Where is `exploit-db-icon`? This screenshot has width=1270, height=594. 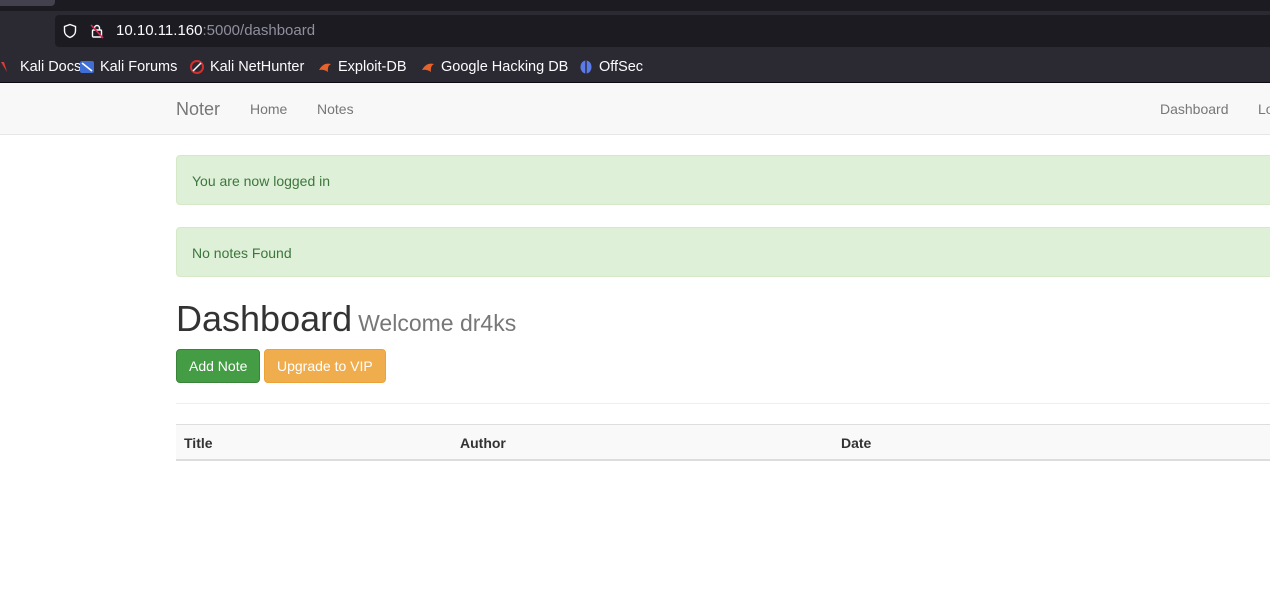
exploit-db-icon is located at coordinates (325, 67).